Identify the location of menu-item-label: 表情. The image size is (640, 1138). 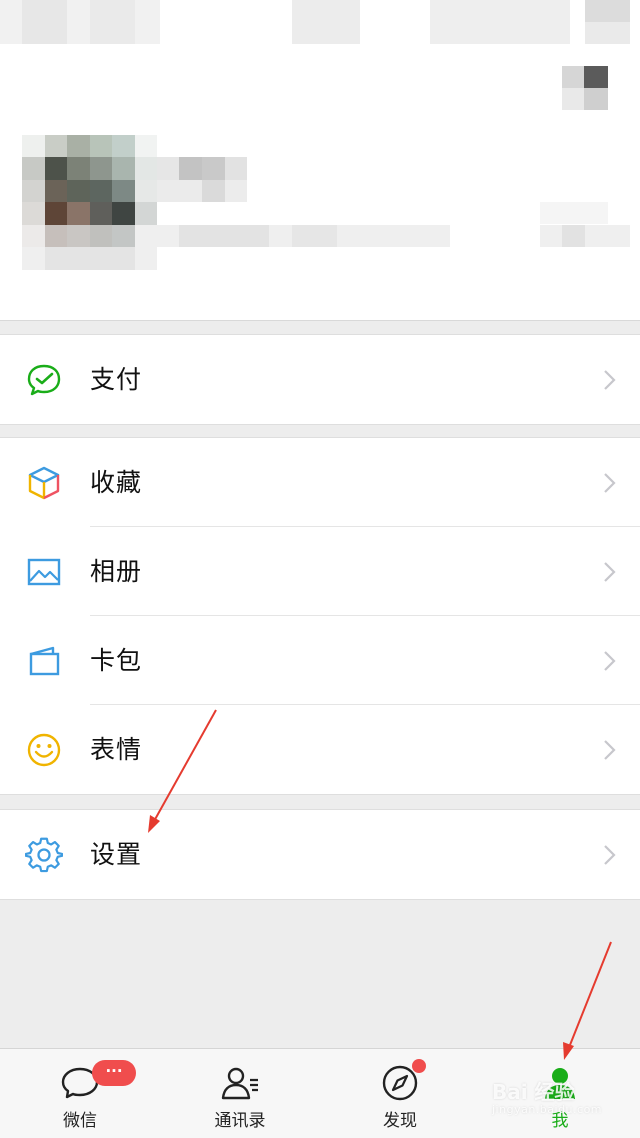
(116, 749).